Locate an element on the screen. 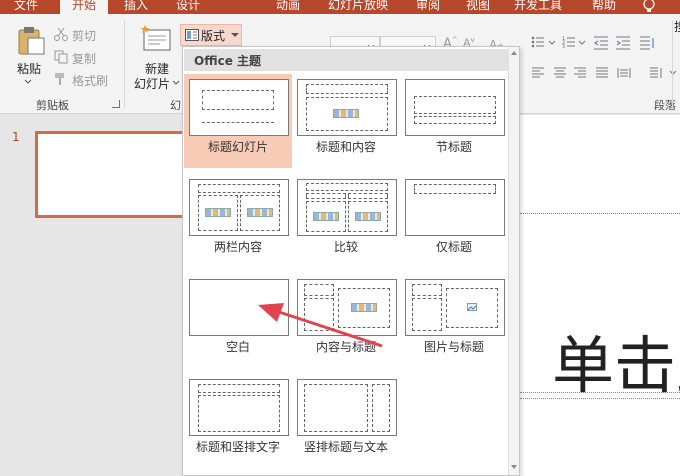  annotation-arrow-icon is located at coordinates (320, 325).